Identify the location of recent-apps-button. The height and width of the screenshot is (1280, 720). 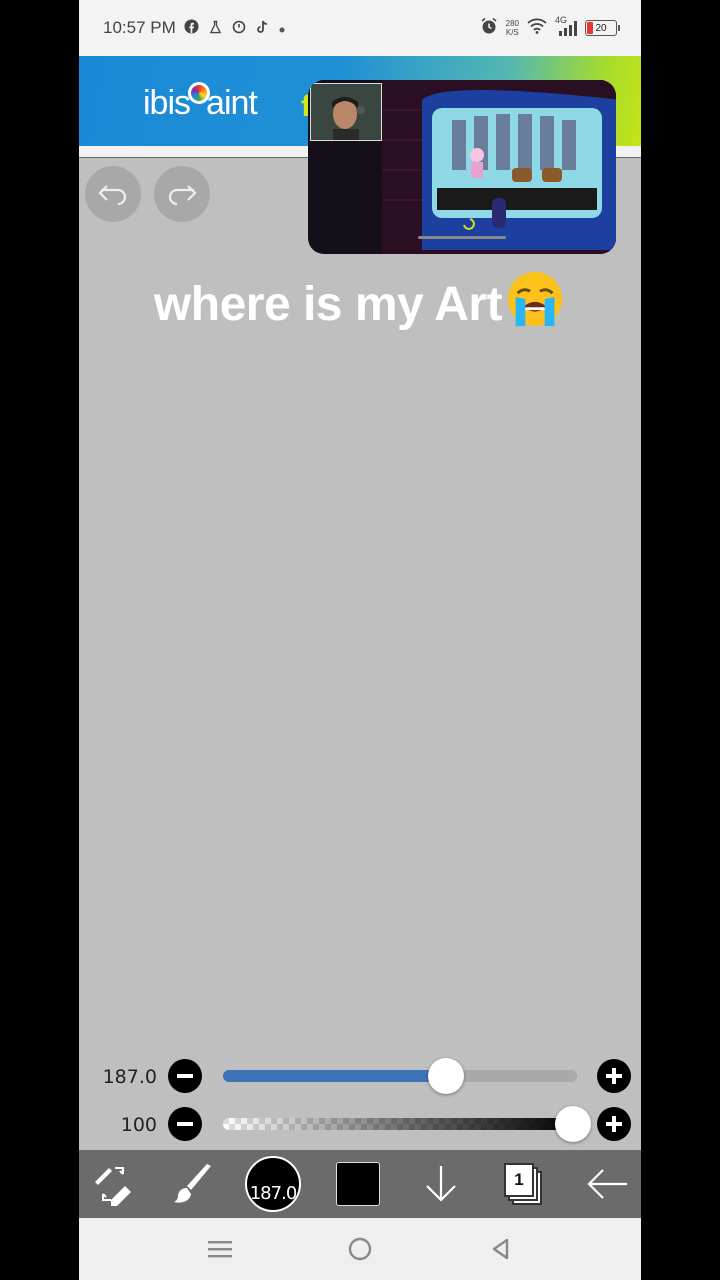
(220, 1249).